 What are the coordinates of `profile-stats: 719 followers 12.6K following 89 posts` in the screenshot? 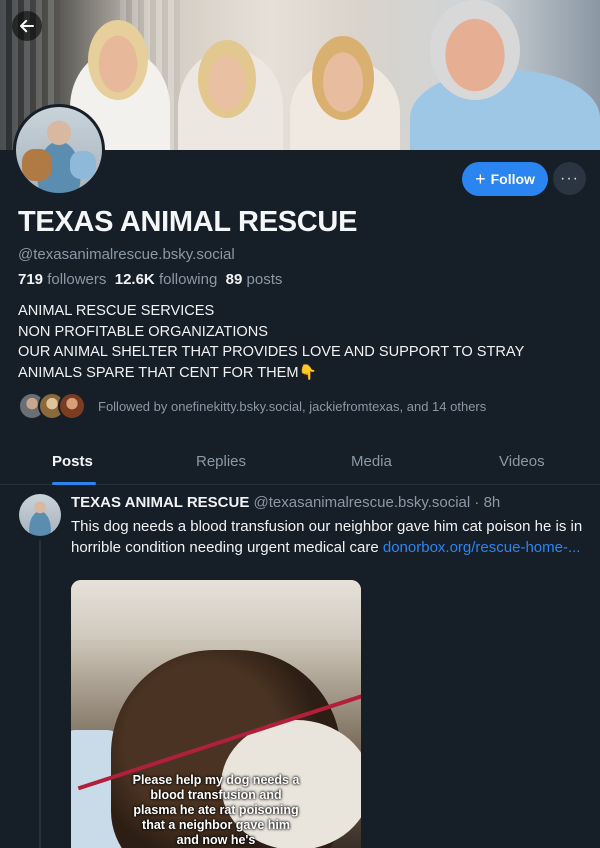 It's located at (150, 279).